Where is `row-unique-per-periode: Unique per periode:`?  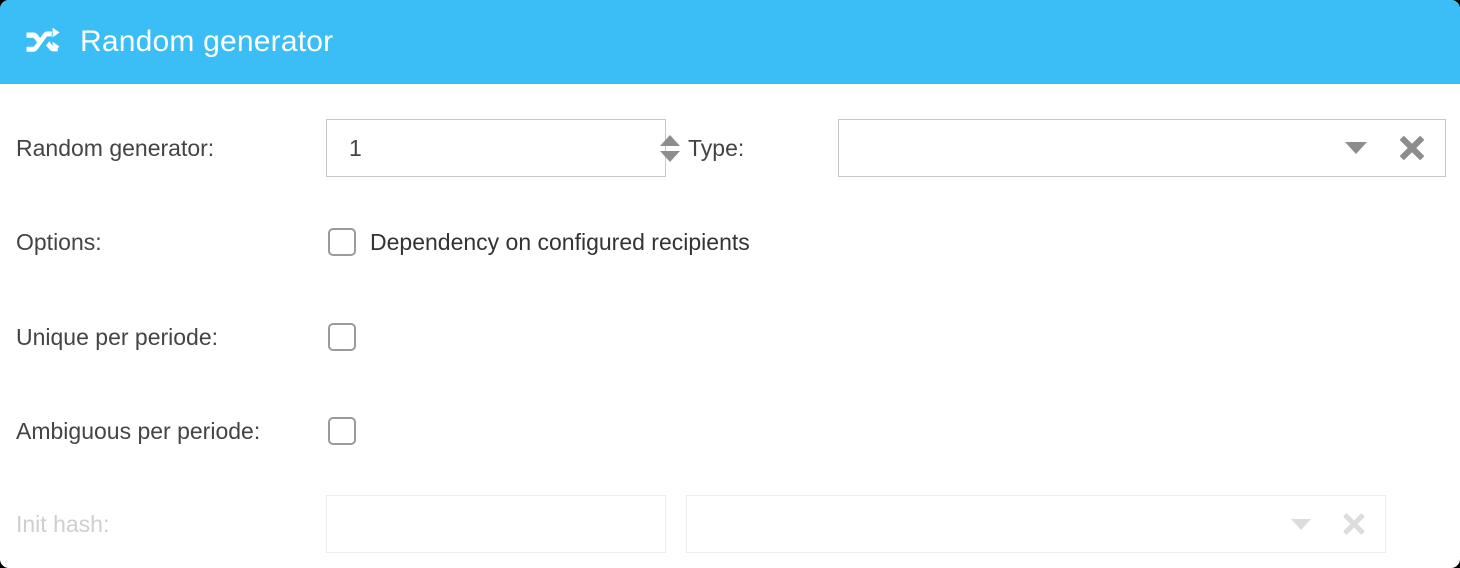
row-unique-per-periode: Unique per periode: is located at coordinates (730, 337).